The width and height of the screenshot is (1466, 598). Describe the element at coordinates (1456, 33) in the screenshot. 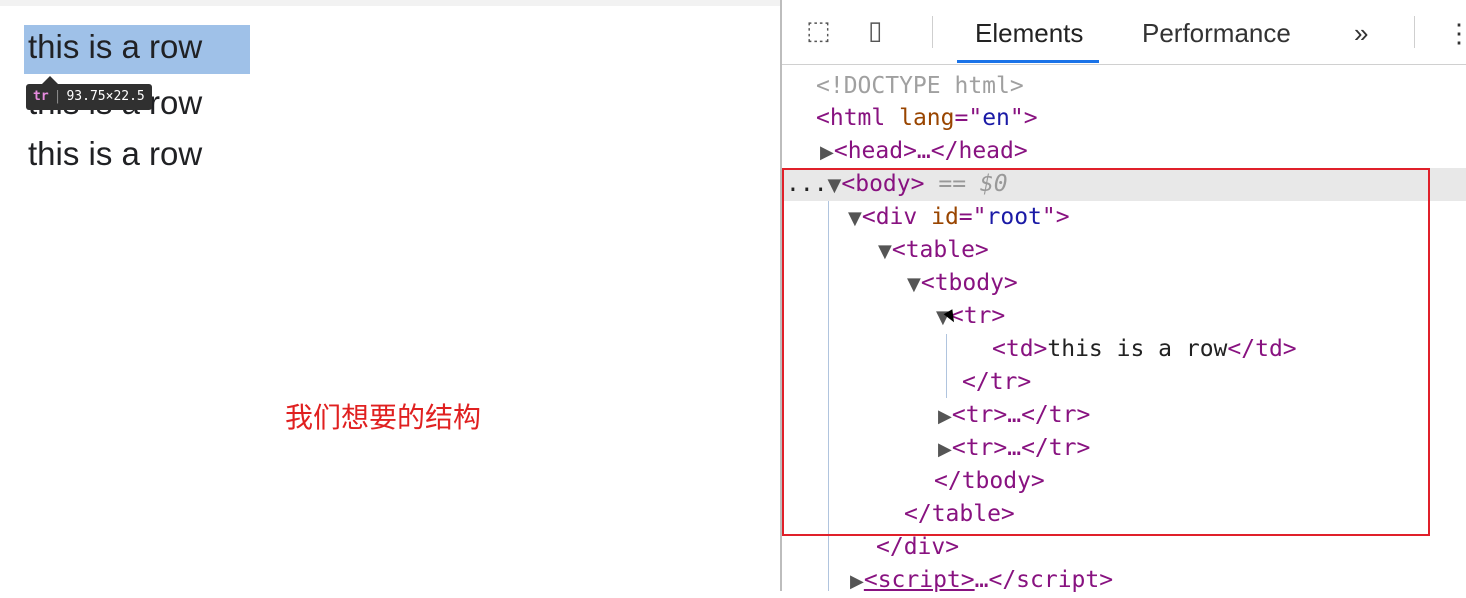

I see `menu-icon: ⋮` at that location.